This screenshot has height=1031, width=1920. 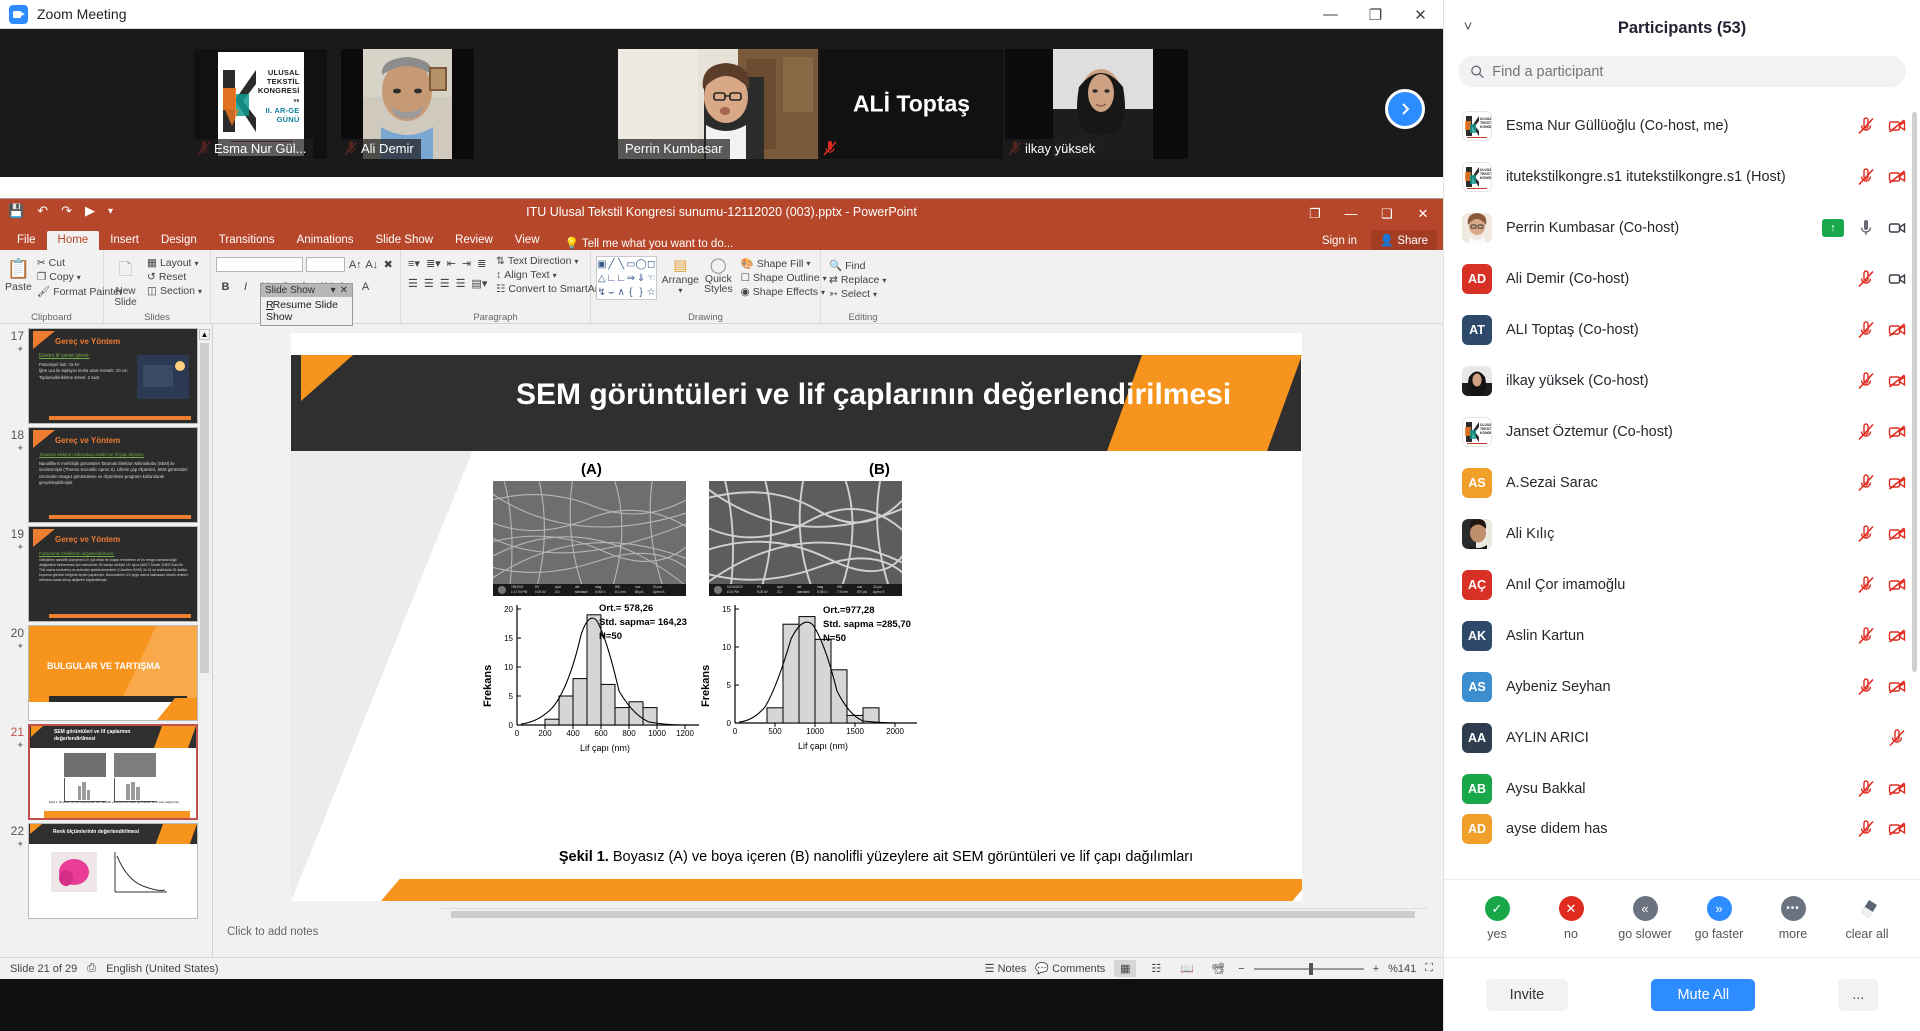 What do you see at coordinates (1308, 968) in the screenshot?
I see `zoom-slider` at bounding box center [1308, 968].